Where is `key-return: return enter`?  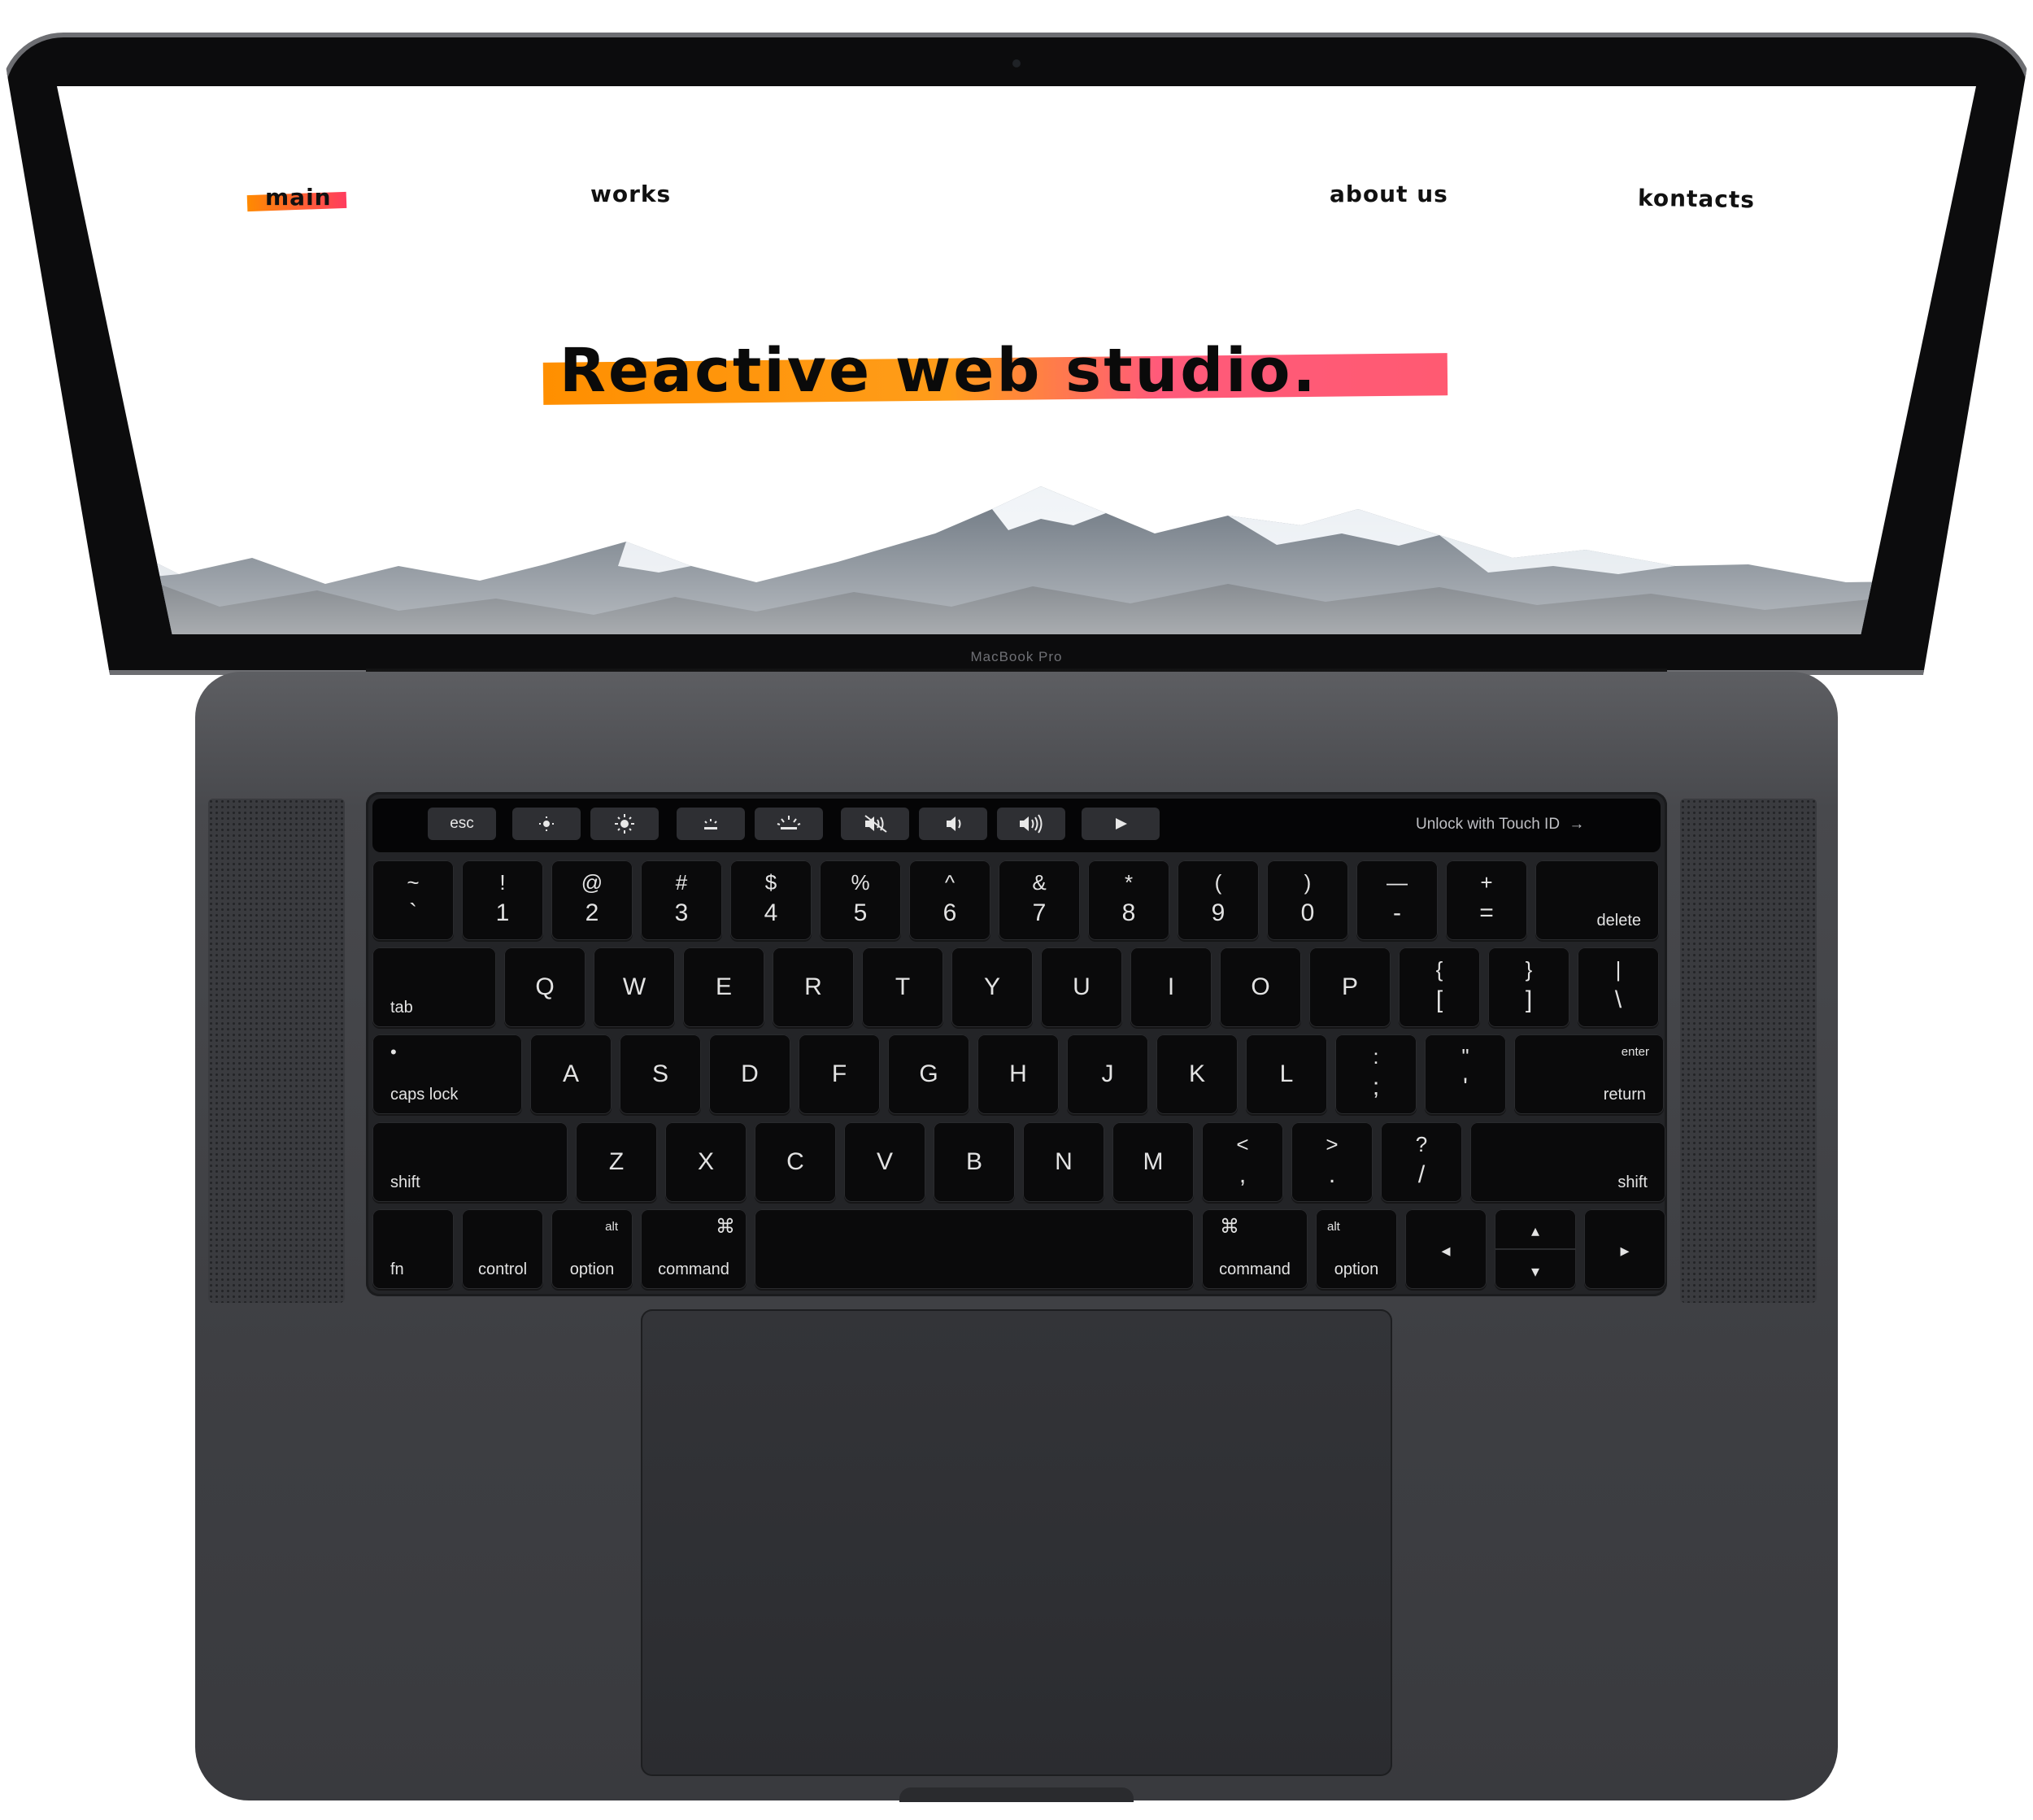 key-return: return enter is located at coordinates (1589, 1074).